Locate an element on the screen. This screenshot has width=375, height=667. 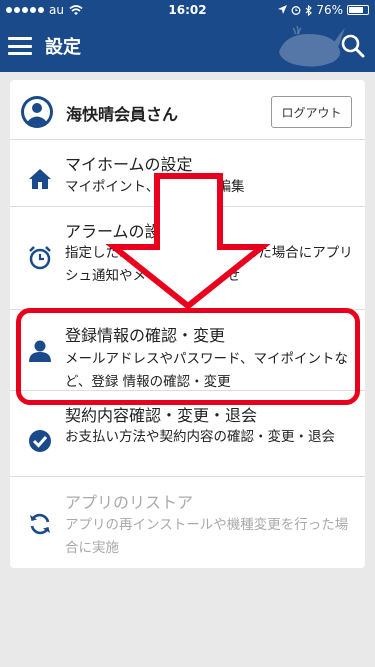
menu-item-desc: アプリの再インストールや機種変更を行った場合に実施 is located at coordinates (207, 536).